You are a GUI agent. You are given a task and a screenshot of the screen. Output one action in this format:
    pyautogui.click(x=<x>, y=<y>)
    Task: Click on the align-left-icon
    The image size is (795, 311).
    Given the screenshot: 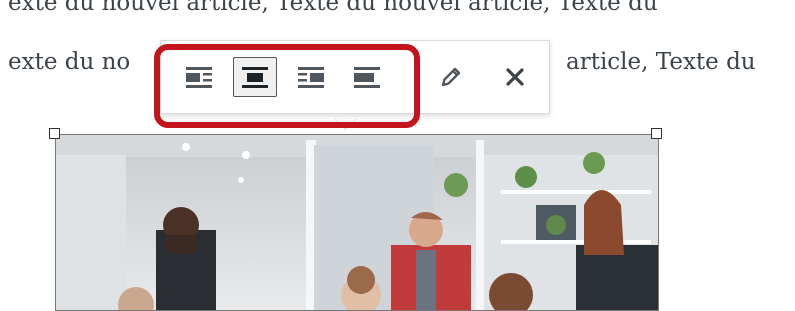 What is the action you would take?
    pyautogui.click(x=199, y=77)
    